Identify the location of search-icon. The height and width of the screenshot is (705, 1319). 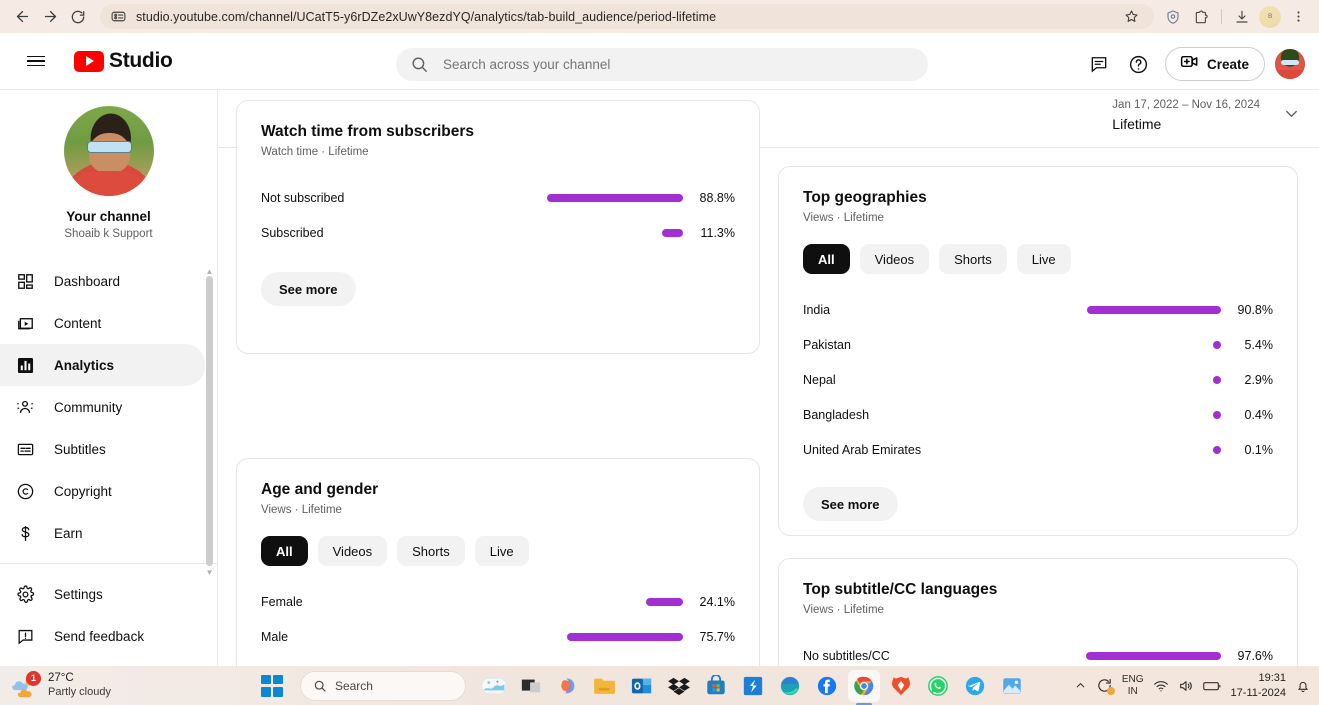
(419, 64).